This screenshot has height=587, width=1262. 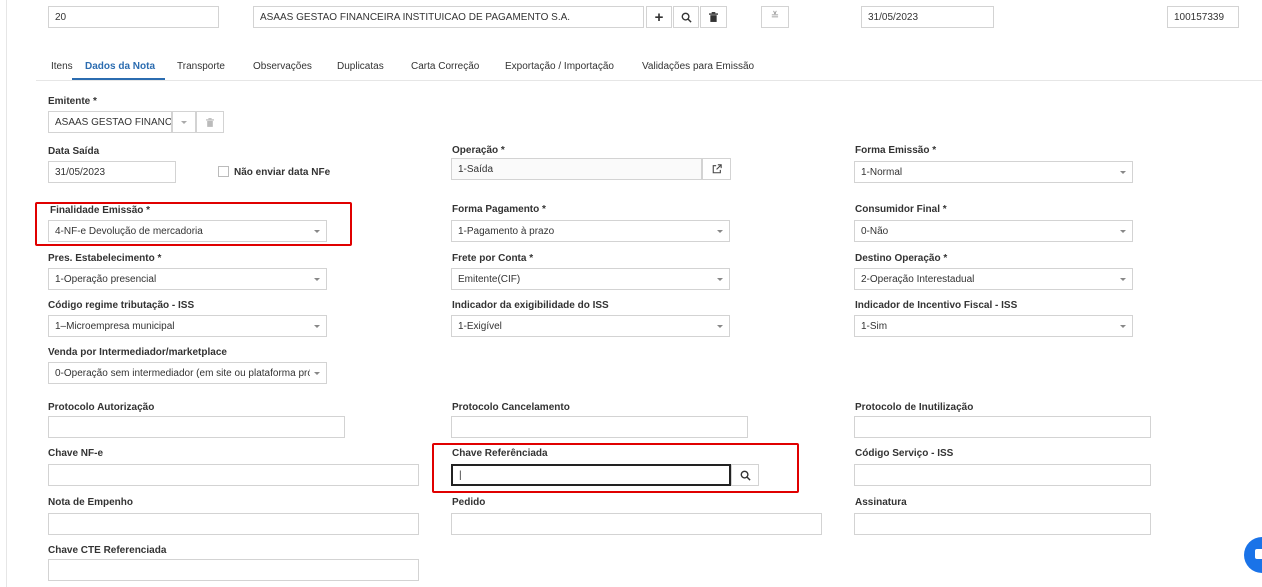 What do you see at coordinates (62, 66) in the screenshot?
I see `tab-itens: Itens` at bounding box center [62, 66].